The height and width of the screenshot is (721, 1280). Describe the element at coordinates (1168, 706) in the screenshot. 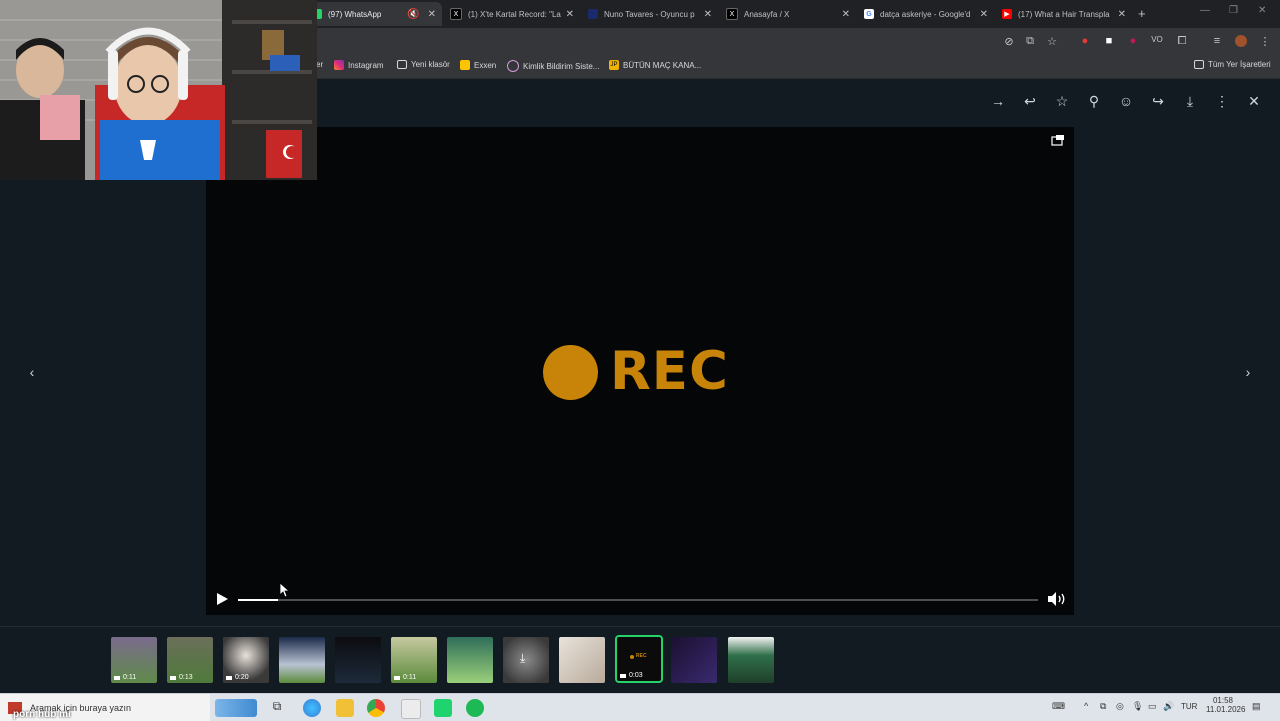

I see `speaker-icon: 🔊` at that location.